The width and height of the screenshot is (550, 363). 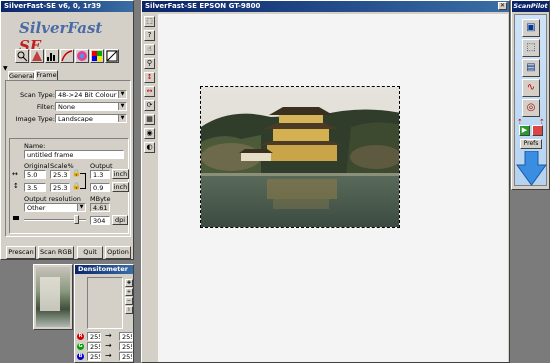 I want to click on mbyte-value: 4.61, so click(x=100, y=207).